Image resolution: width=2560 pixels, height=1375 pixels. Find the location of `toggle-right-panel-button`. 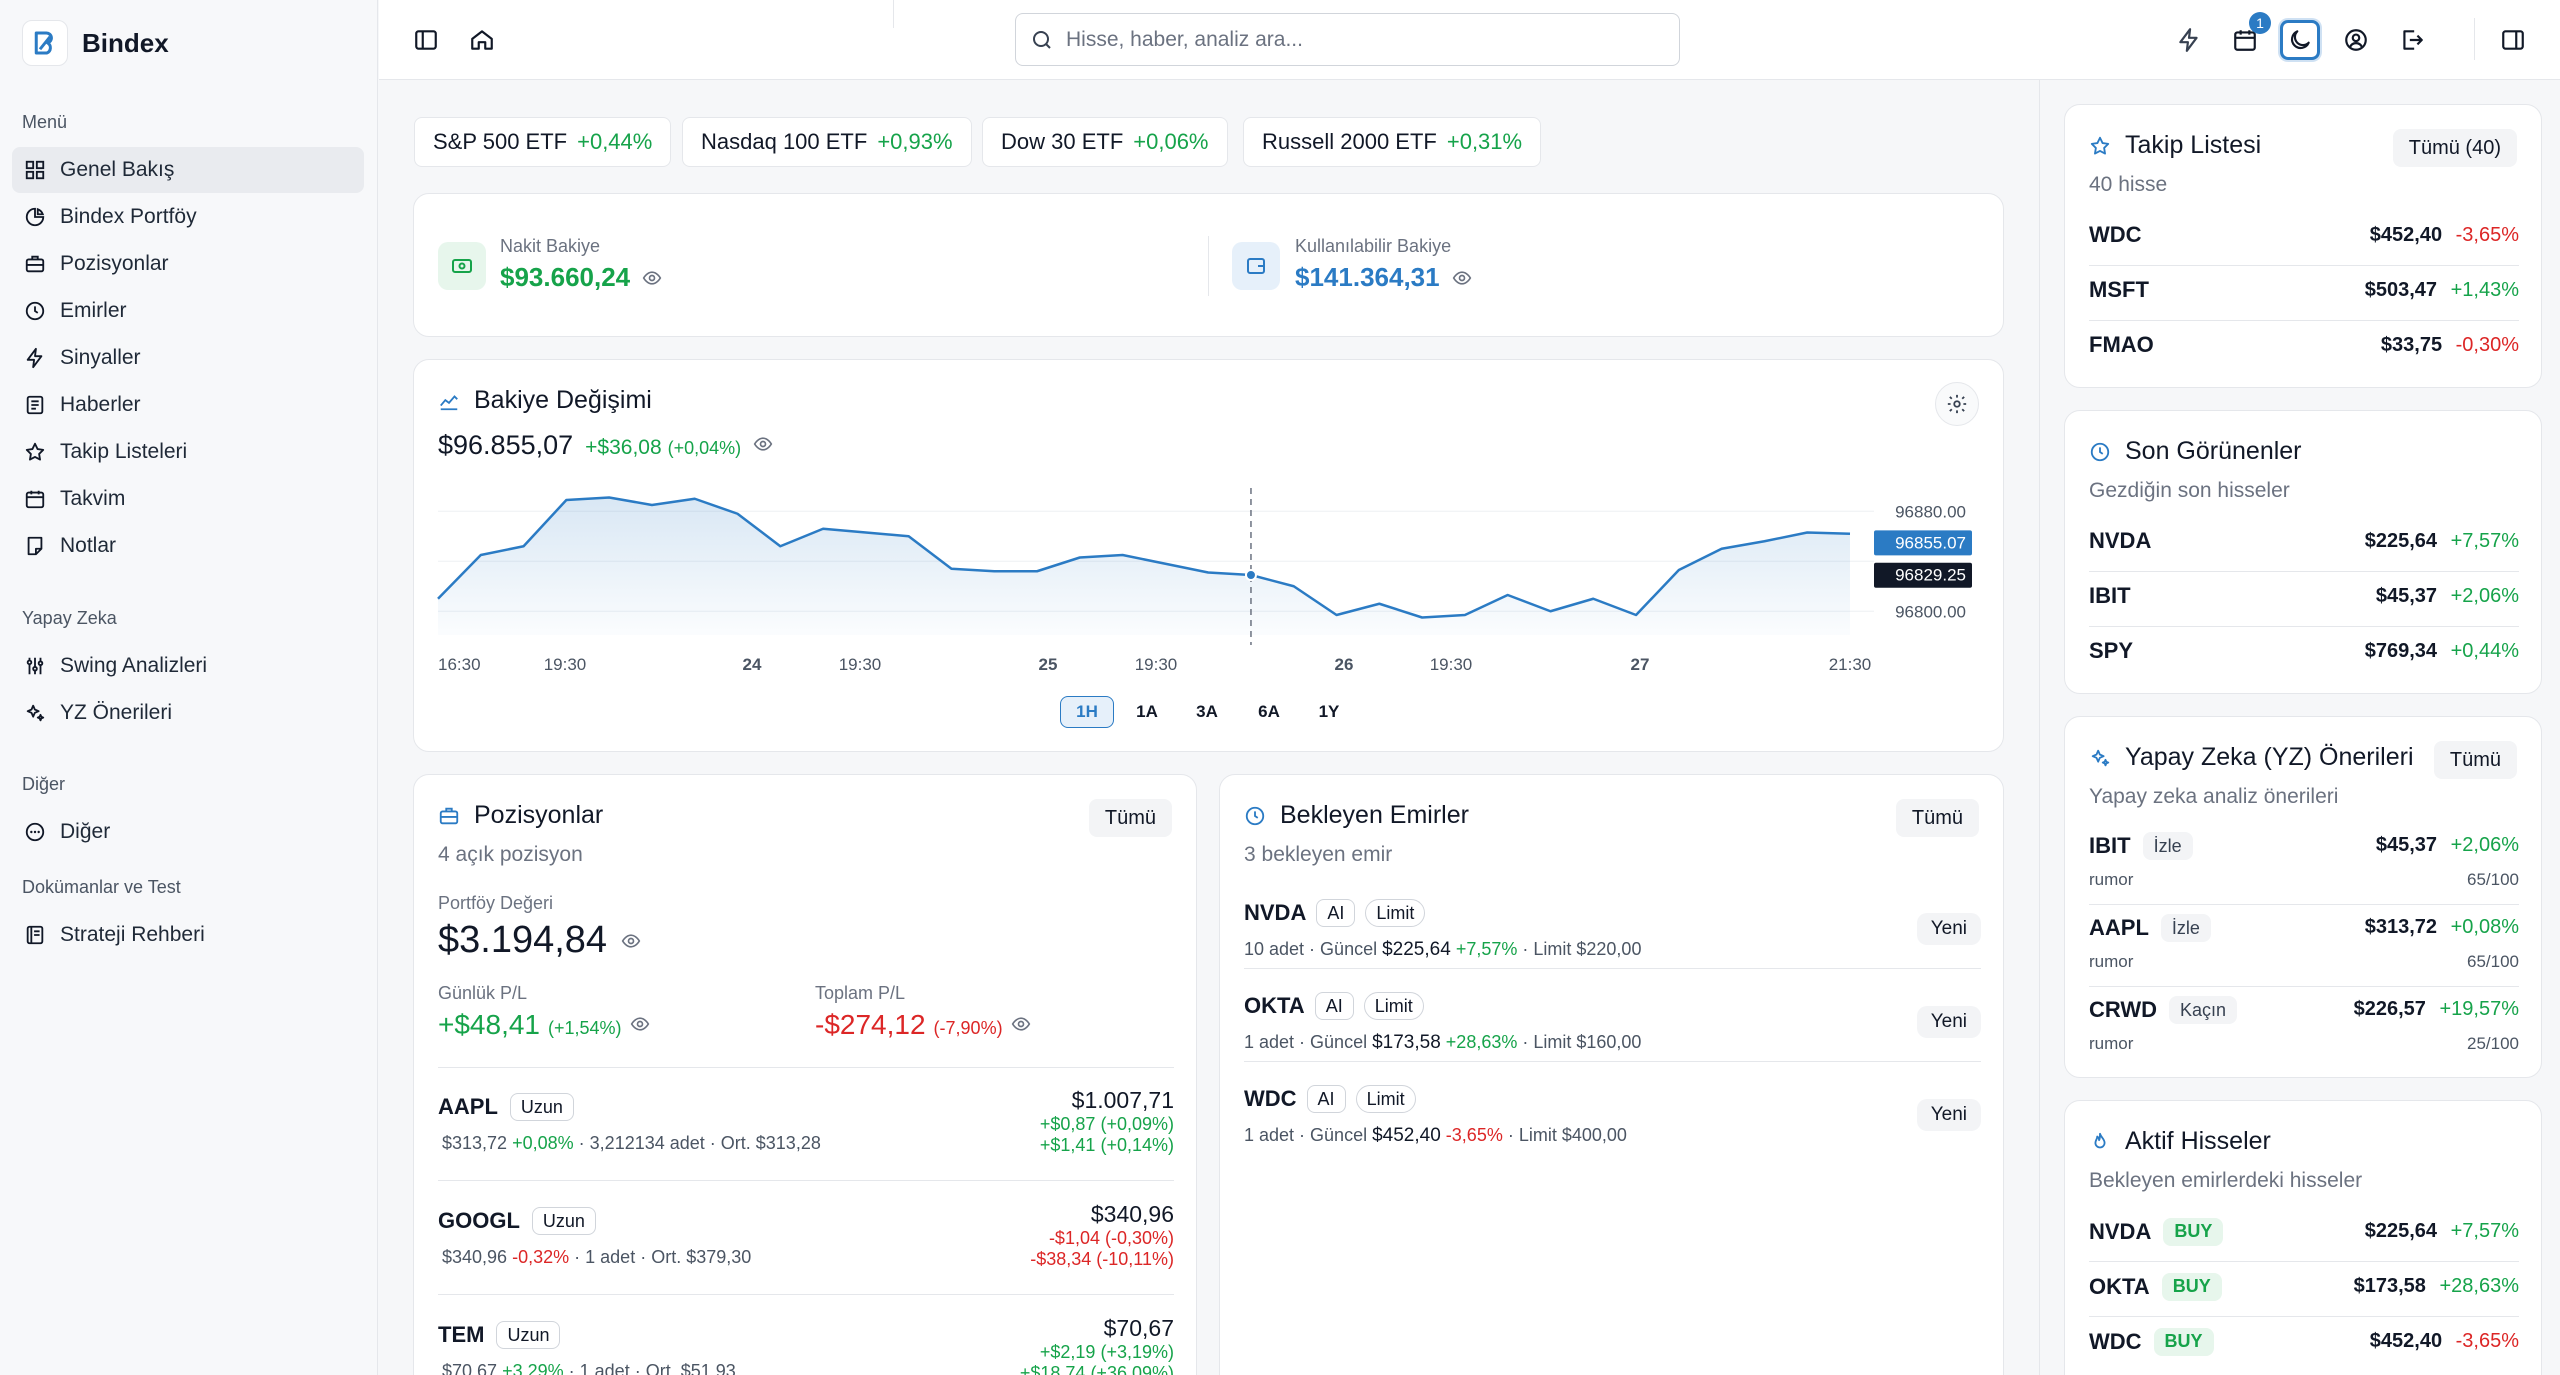

toggle-right-panel-button is located at coordinates (2513, 40).